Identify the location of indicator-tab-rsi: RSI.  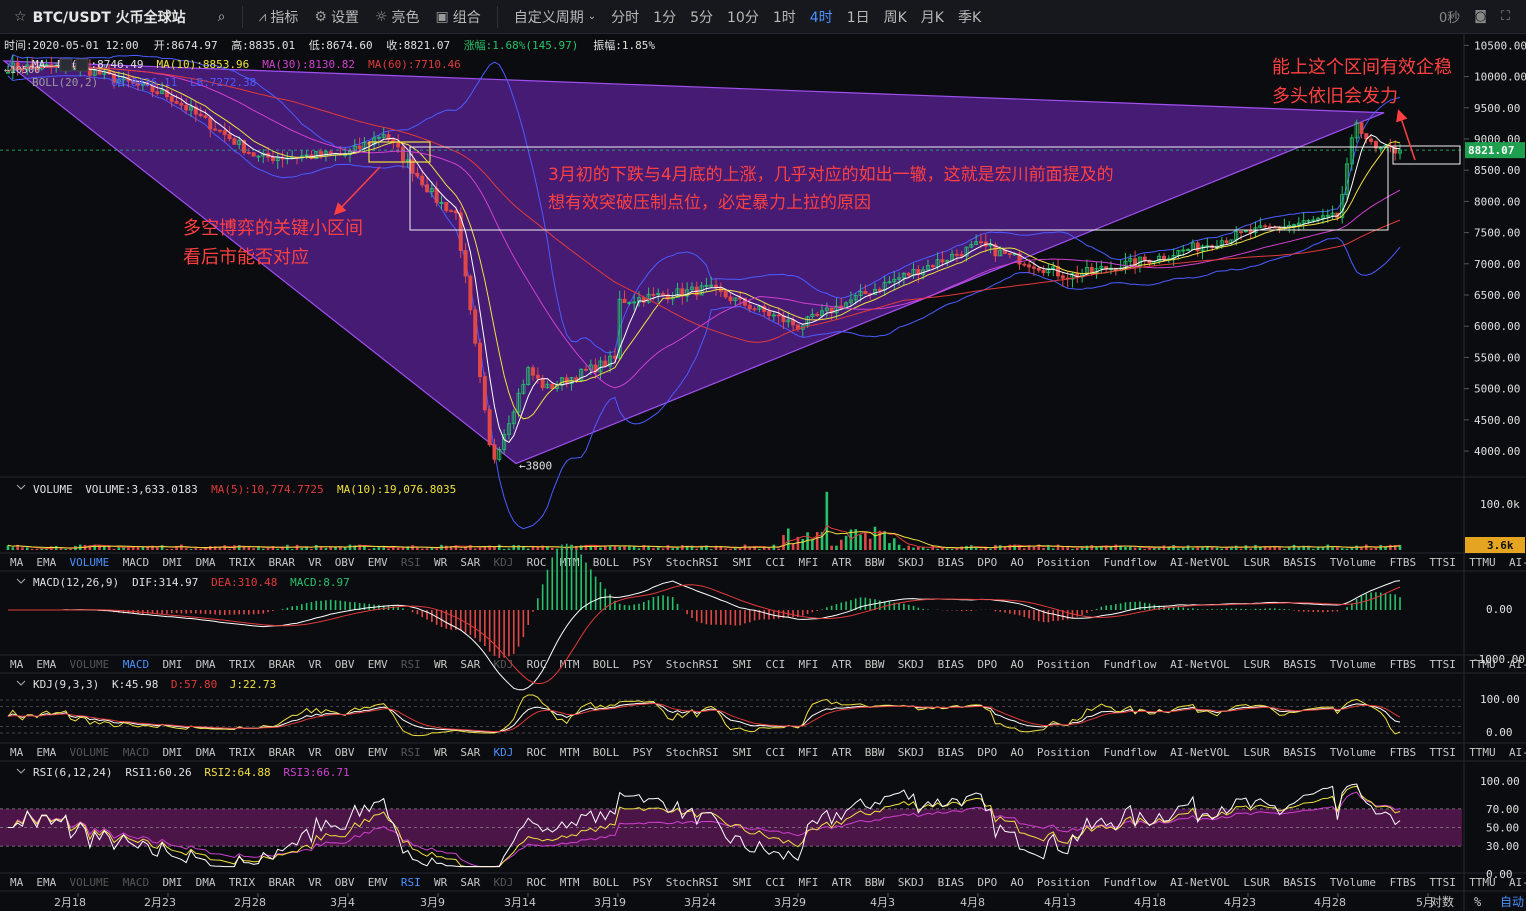
(411, 882).